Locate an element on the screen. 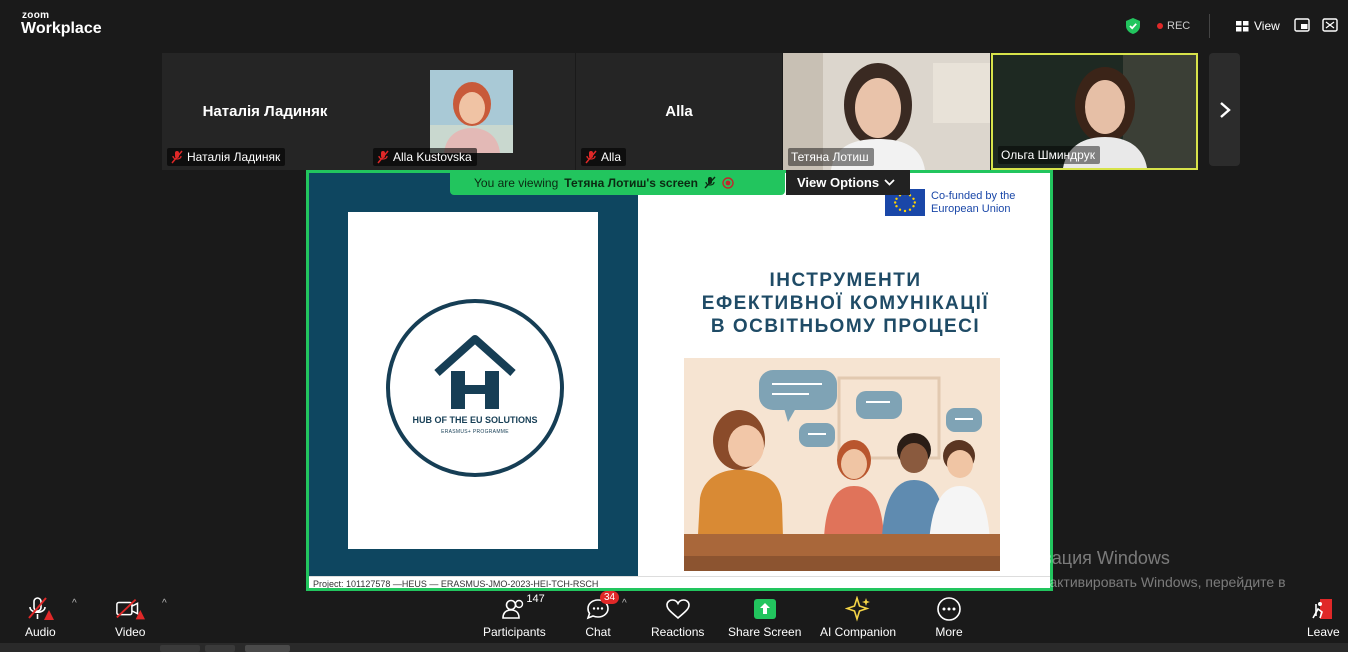 This screenshot has width=1348, height=652. video-label: Video is located at coordinates (130, 632).